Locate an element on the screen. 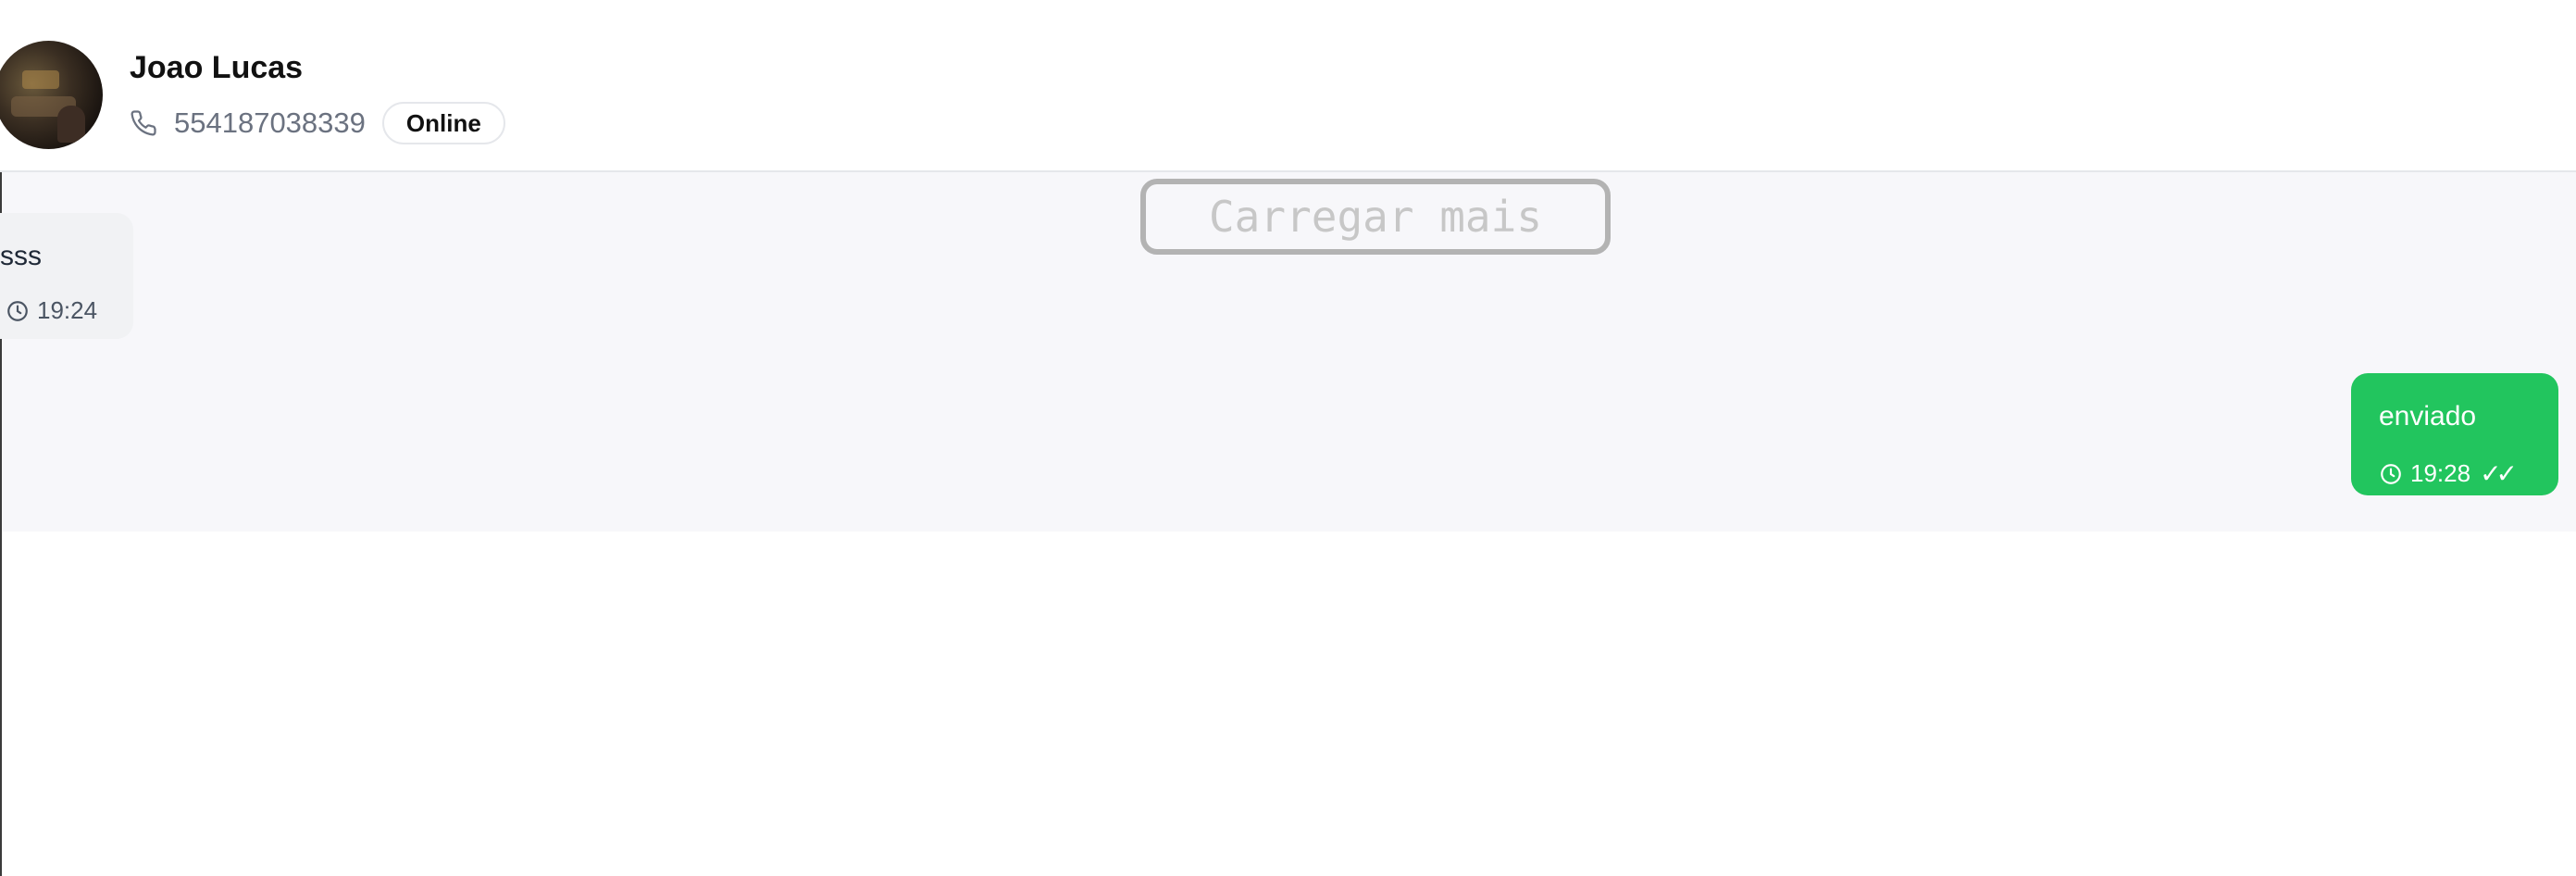 The image size is (2576, 876). load-more-button: Carregar mais is located at coordinates (1375, 217).